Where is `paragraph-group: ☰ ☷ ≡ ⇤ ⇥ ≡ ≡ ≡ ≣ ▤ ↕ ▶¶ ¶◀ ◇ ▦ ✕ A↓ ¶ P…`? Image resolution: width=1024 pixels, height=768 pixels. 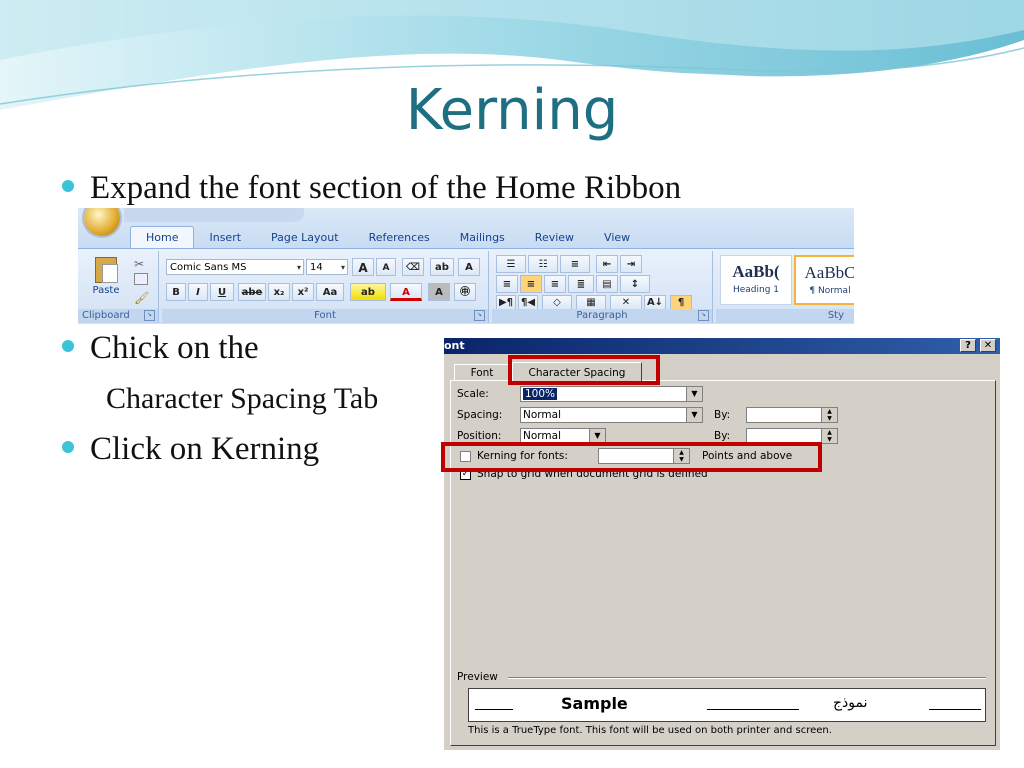 paragraph-group: ☰ ☷ ≡ ⇤ ⇥ ≡ ≡ ≡ ≣ ▤ ↕ ▶¶ ¶◀ ◇ ▦ ✕ A↓ ¶ P… is located at coordinates (602, 287).